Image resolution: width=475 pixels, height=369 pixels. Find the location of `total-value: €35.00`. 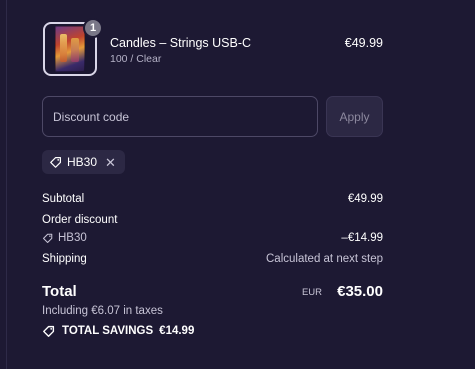

total-value: €35.00 is located at coordinates (360, 291).